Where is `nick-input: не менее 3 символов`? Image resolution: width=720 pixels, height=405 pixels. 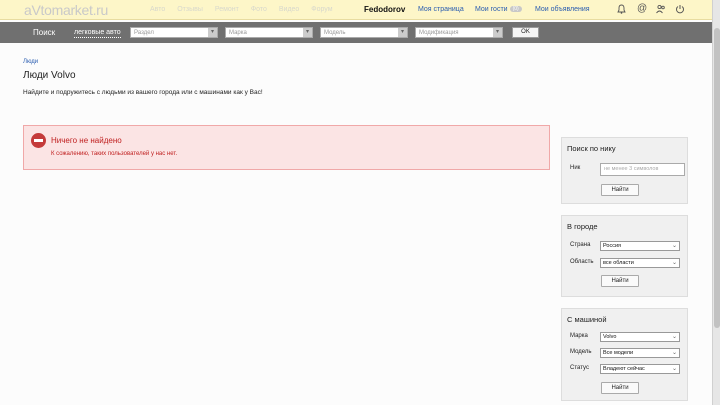
nick-input: не менее 3 символов is located at coordinates (642, 169).